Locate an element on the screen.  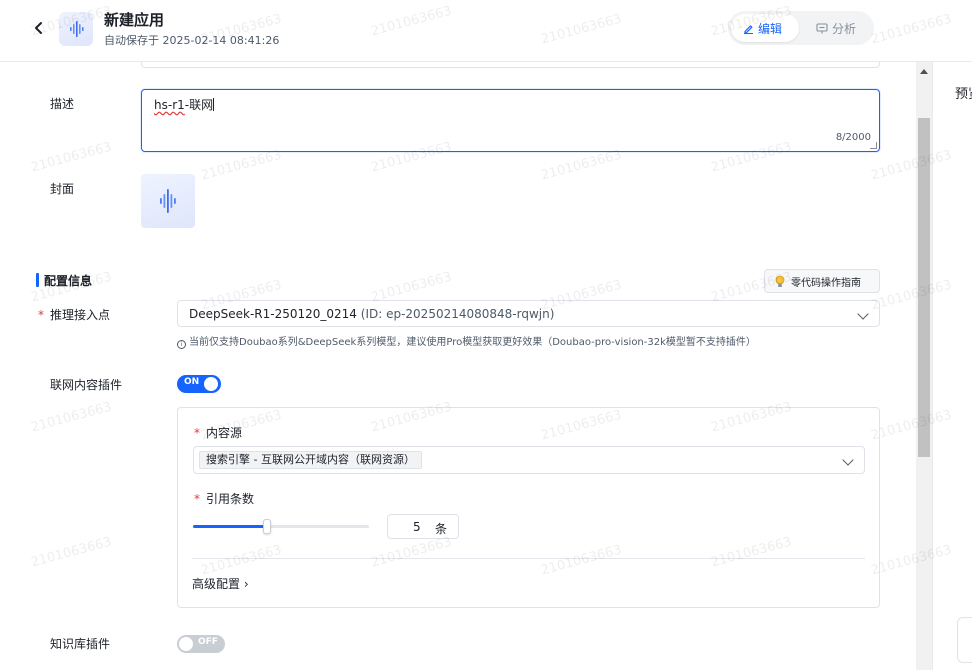
advanced-settings-link: 高级配置 › is located at coordinates (220, 583).